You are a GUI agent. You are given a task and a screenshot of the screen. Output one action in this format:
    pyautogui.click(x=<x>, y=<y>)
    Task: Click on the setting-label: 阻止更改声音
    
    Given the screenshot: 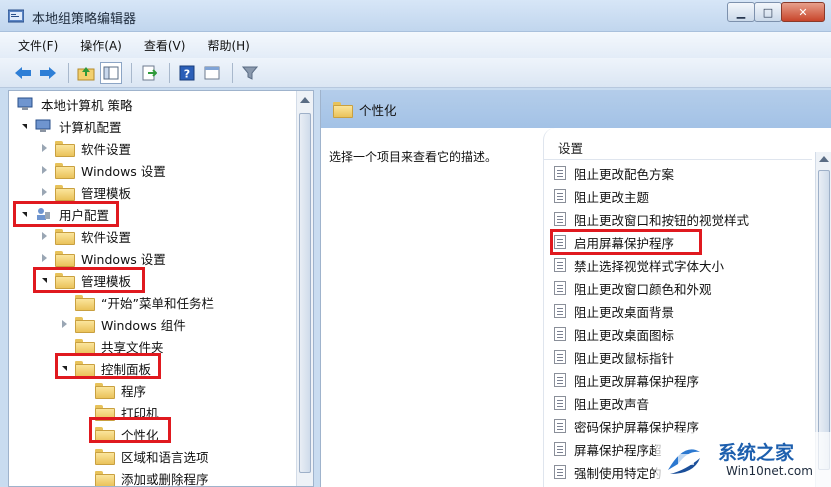 What is the action you would take?
    pyautogui.click(x=612, y=404)
    